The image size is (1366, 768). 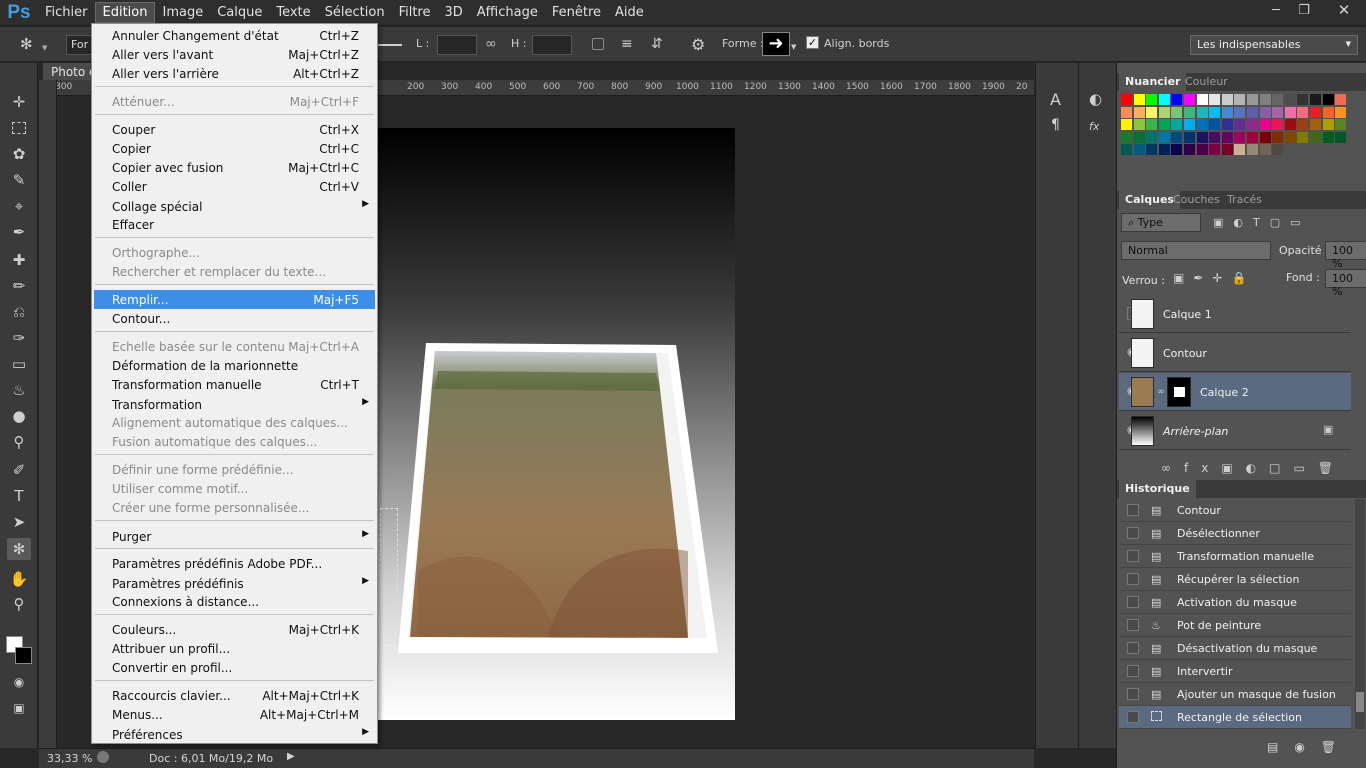 What do you see at coordinates (1196, 200) in the screenshot?
I see `tab-couches: Couches` at bounding box center [1196, 200].